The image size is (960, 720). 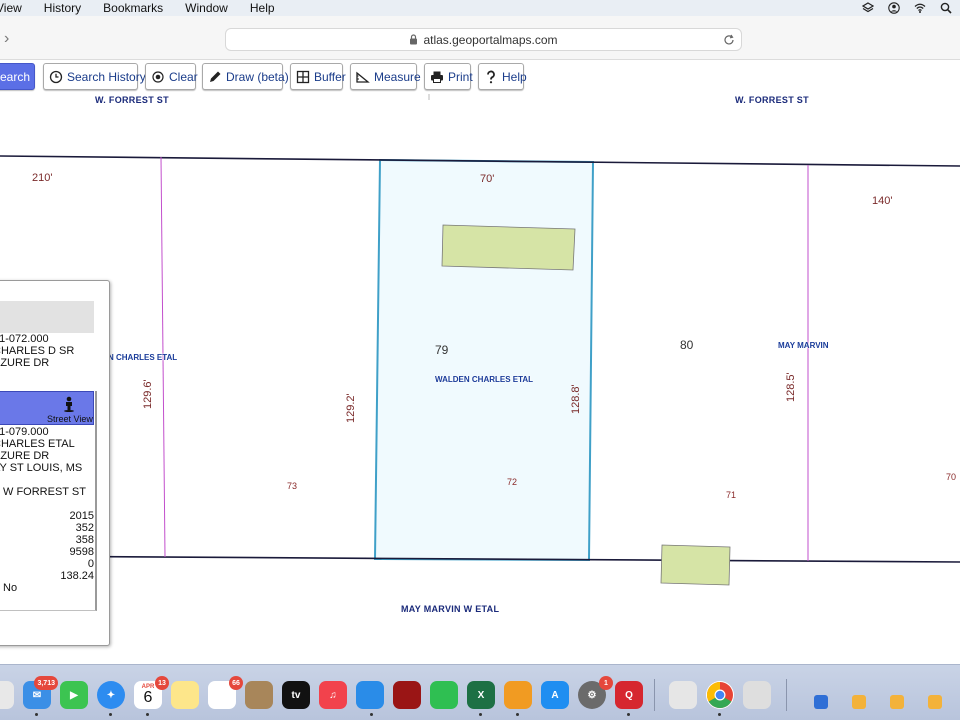 I want to click on record-value: 138.24, so click(x=77, y=576).